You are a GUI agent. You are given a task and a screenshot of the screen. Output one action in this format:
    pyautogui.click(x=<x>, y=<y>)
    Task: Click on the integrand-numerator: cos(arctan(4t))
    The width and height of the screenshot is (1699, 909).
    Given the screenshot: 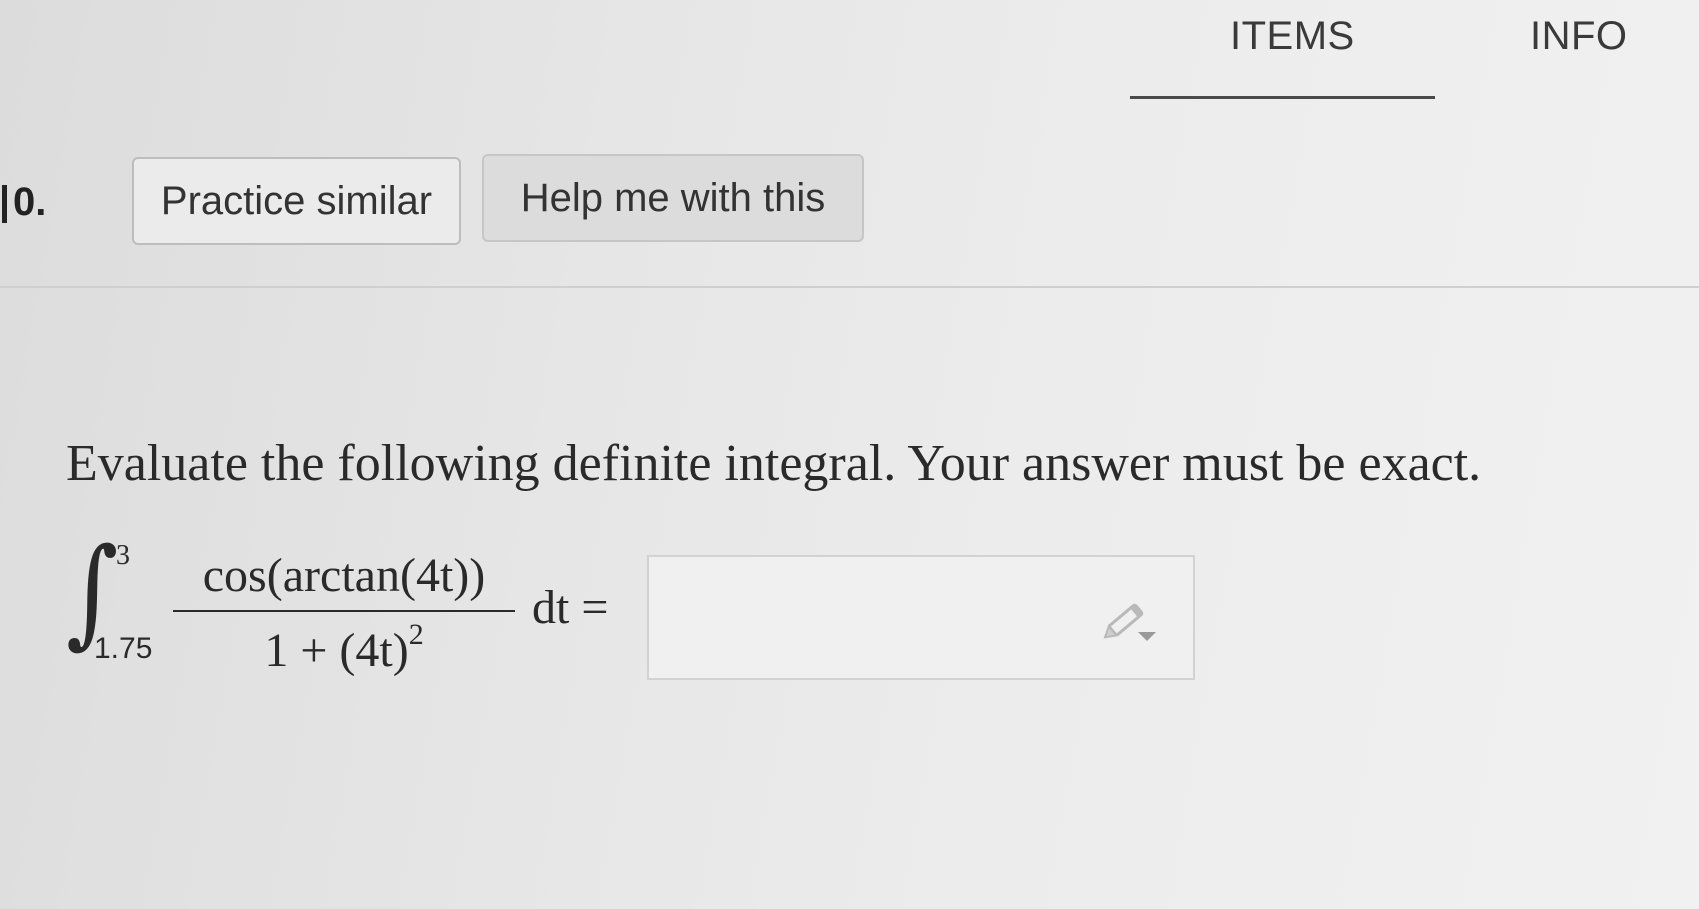 What is the action you would take?
    pyautogui.click(x=344, y=575)
    